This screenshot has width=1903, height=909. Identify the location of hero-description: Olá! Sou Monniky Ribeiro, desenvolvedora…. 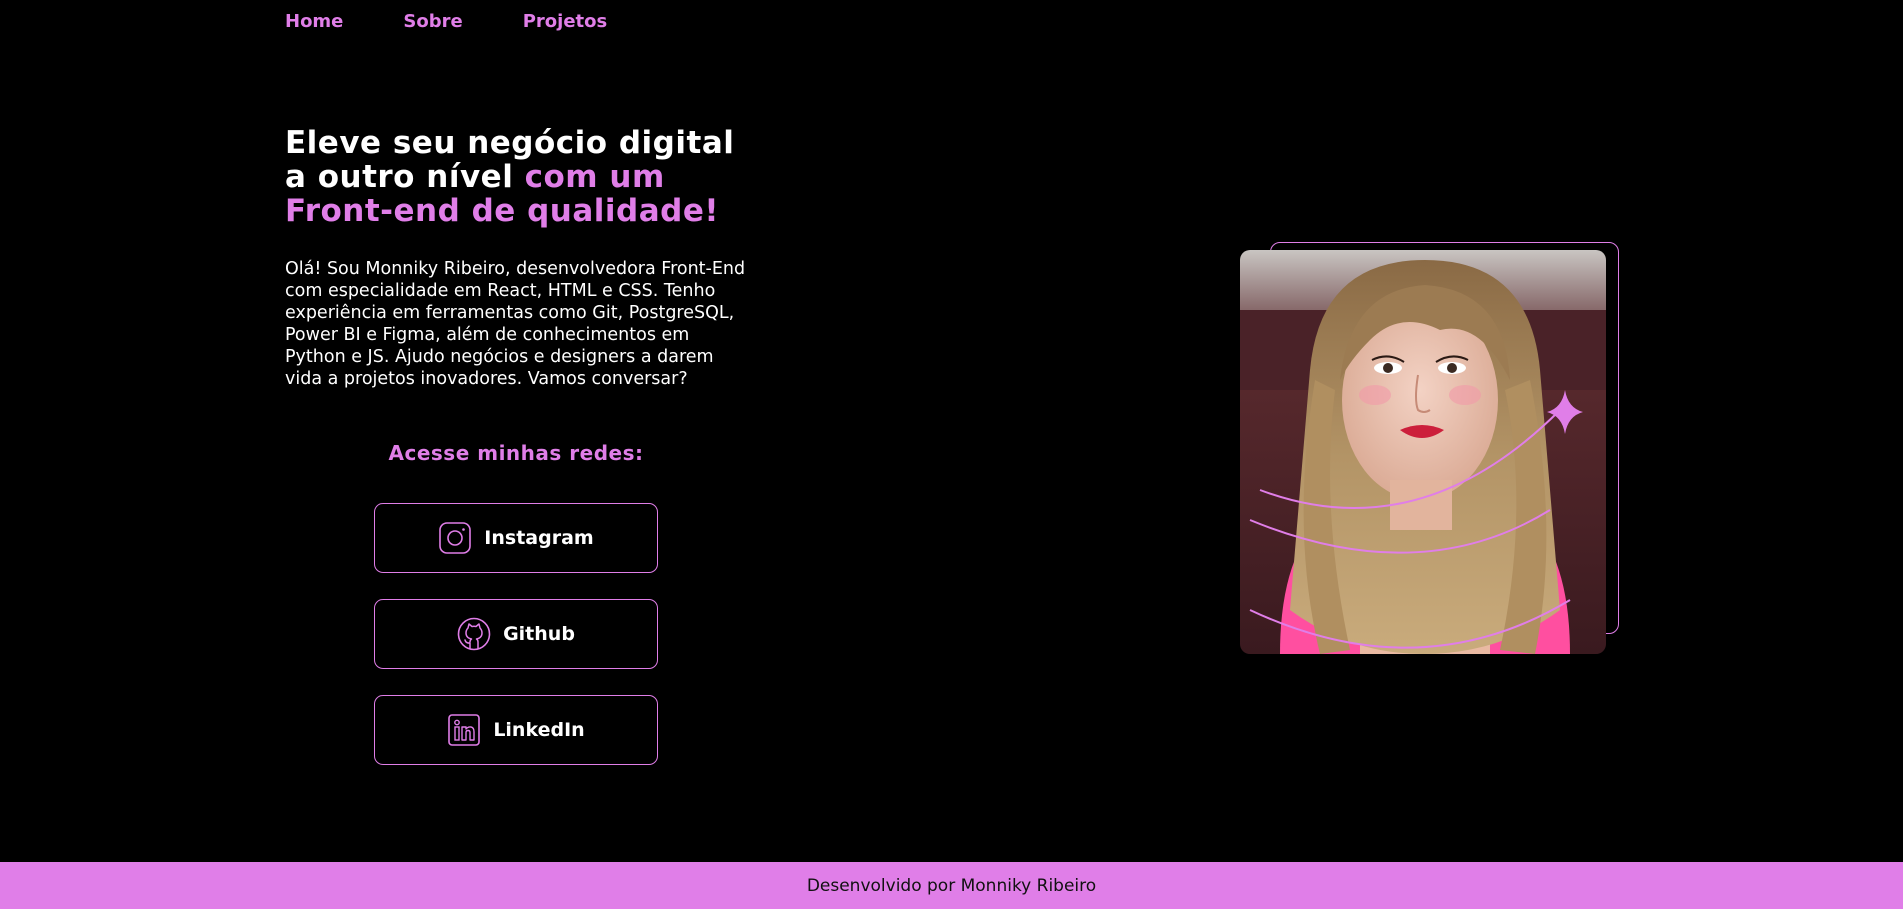
(515, 324).